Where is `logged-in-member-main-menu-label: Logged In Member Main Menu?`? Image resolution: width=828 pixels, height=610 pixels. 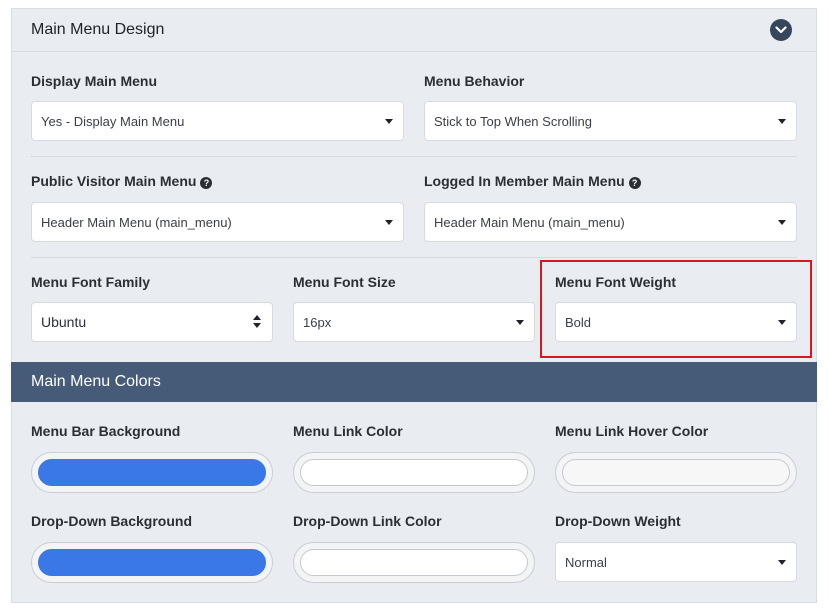 logged-in-member-main-menu-label: Logged In Member Main Menu? is located at coordinates (532, 181).